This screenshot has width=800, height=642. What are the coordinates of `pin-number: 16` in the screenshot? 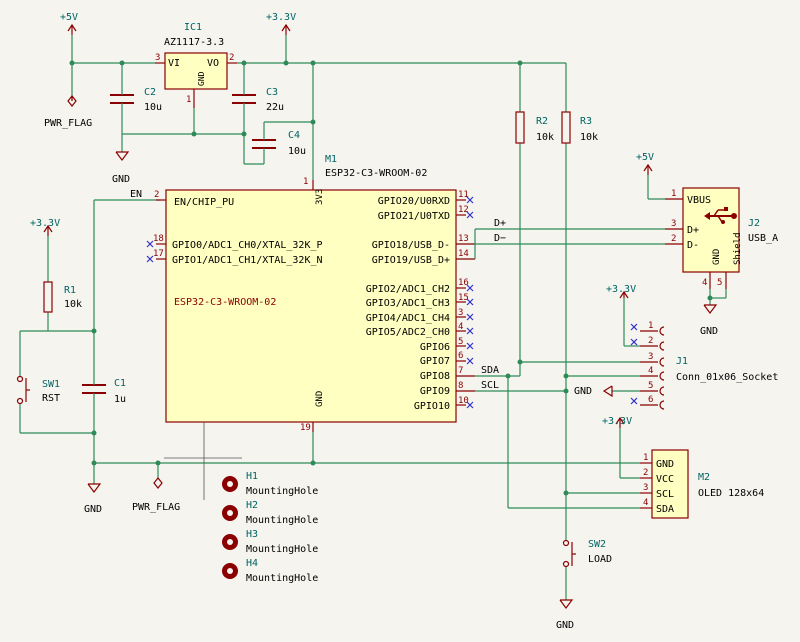 It's located at (463, 283).